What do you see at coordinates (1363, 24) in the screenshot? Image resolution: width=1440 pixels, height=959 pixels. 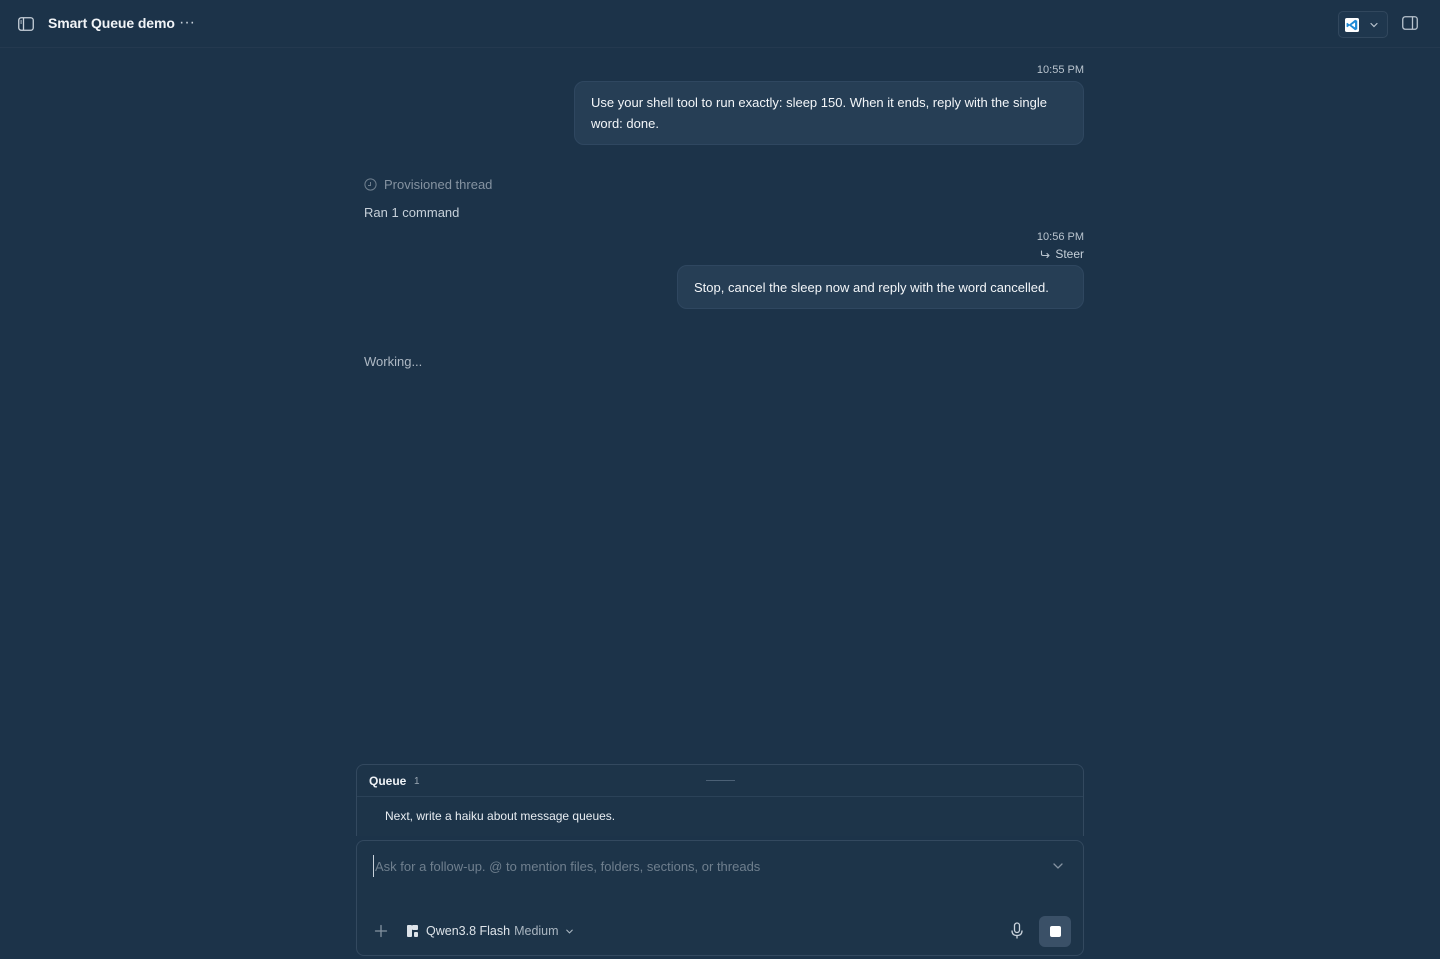 I see `open-in-editor-button` at bounding box center [1363, 24].